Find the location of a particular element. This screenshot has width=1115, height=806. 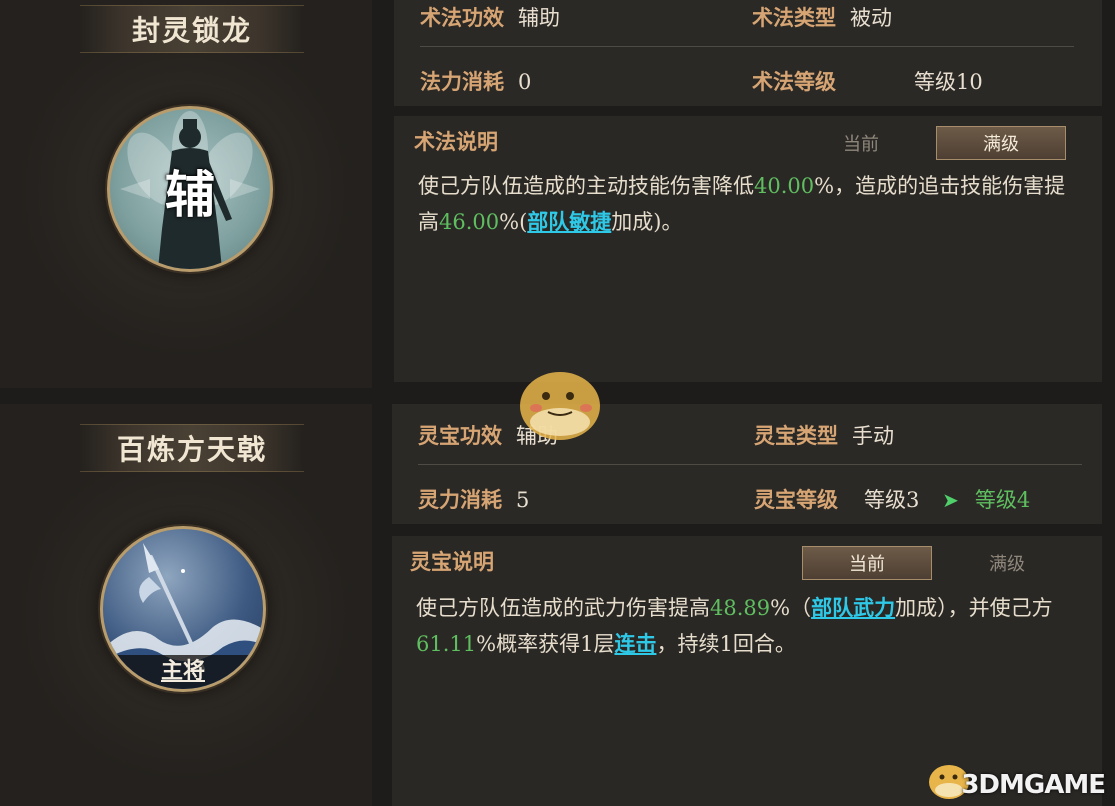

desc-text: %，造成的追击技能伤害提 is located at coordinates (940, 186).